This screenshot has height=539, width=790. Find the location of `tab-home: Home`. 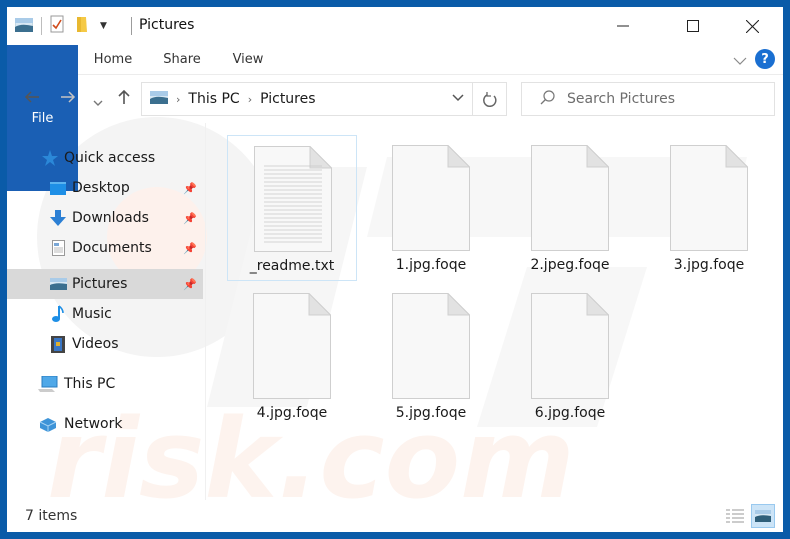

tab-home: Home is located at coordinates (113, 59).